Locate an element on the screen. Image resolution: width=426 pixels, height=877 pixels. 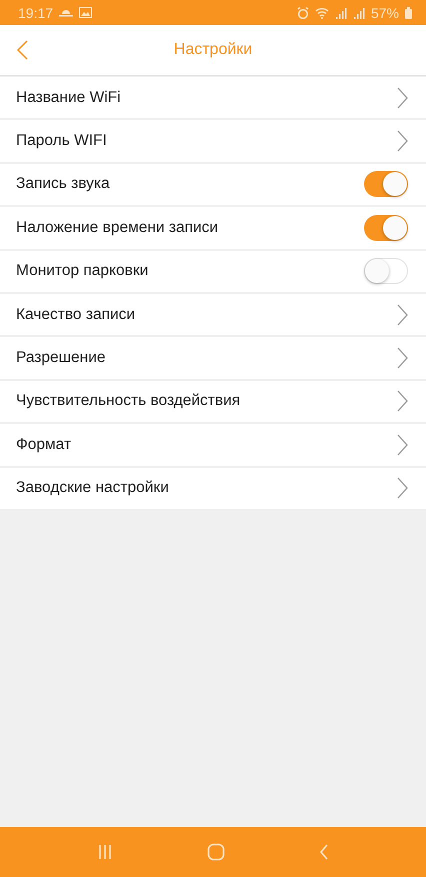
setting-label: Наложение времени записи is located at coordinates (118, 227).